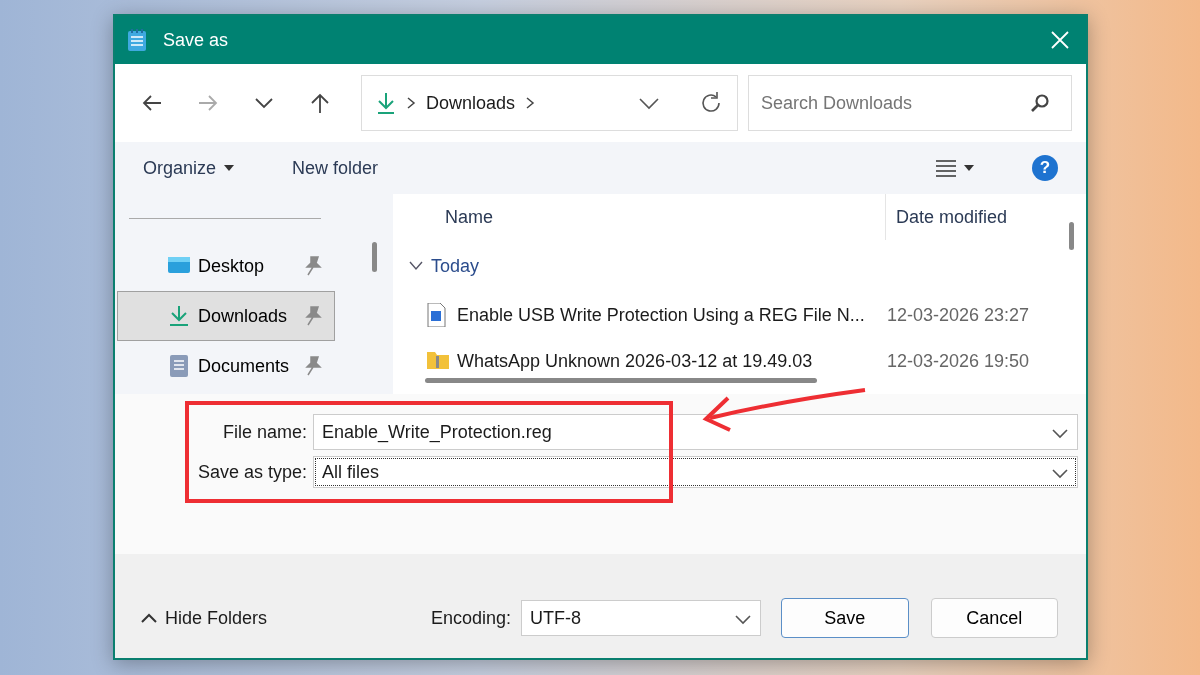 The image size is (1200, 675). What do you see at coordinates (845, 618) in the screenshot?
I see `save-button: Save` at bounding box center [845, 618].